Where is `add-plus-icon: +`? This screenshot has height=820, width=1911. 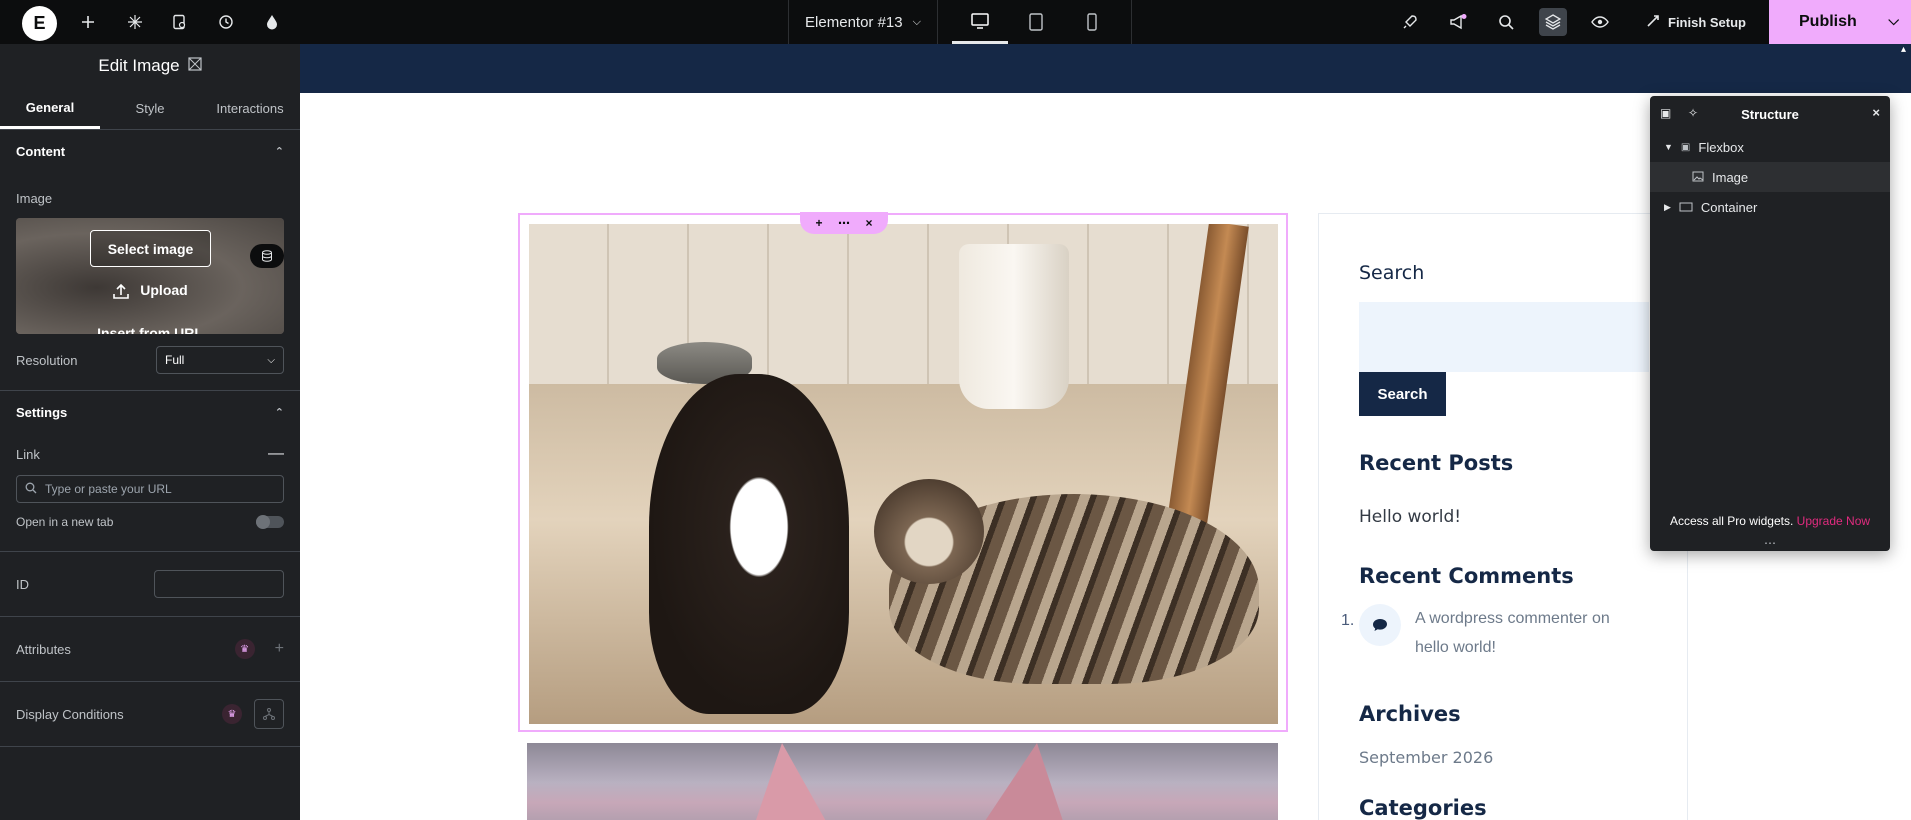 add-plus-icon: + is located at coordinates (818, 223).